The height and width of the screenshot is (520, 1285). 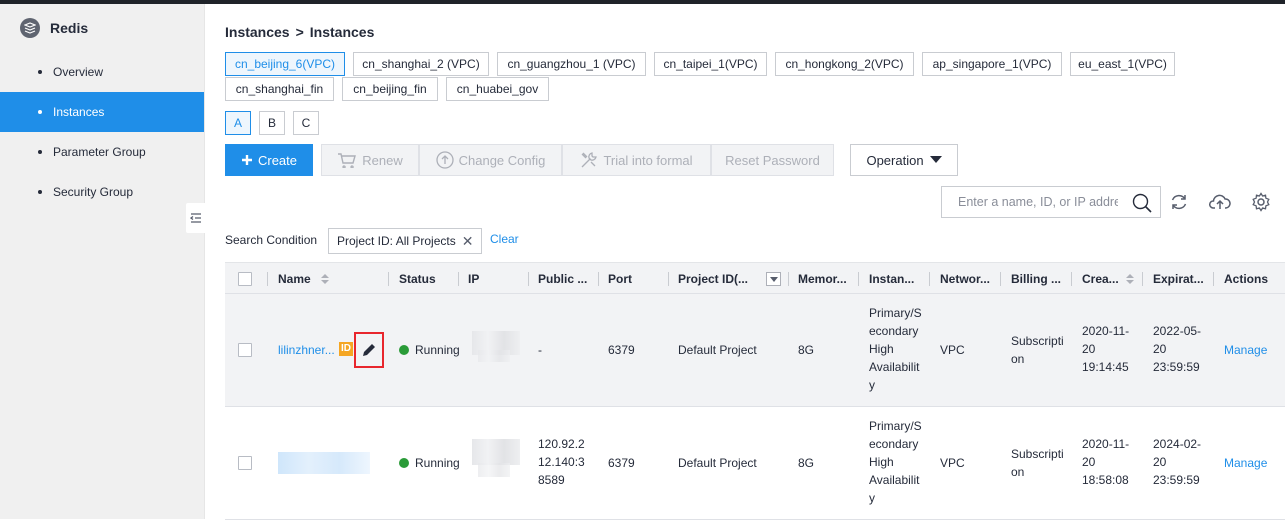 I want to click on filter-tag-label: Project ID: All Projects, so click(x=396, y=241).